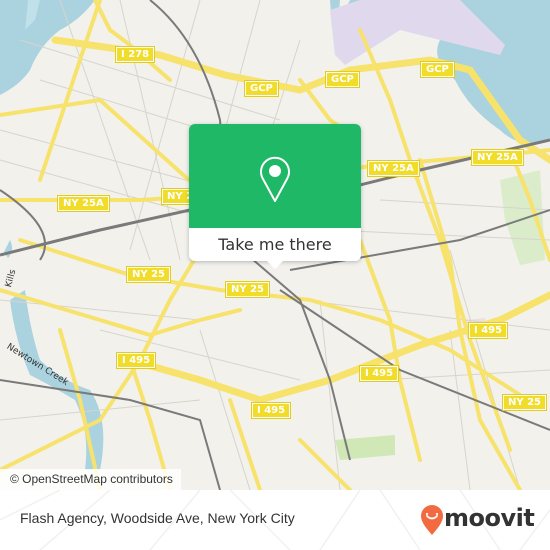 This screenshot has height=550, width=550. What do you see at coordinates (47, 47) in the screenshot?
I see `water-east-river` at bounding box center [47, 47].